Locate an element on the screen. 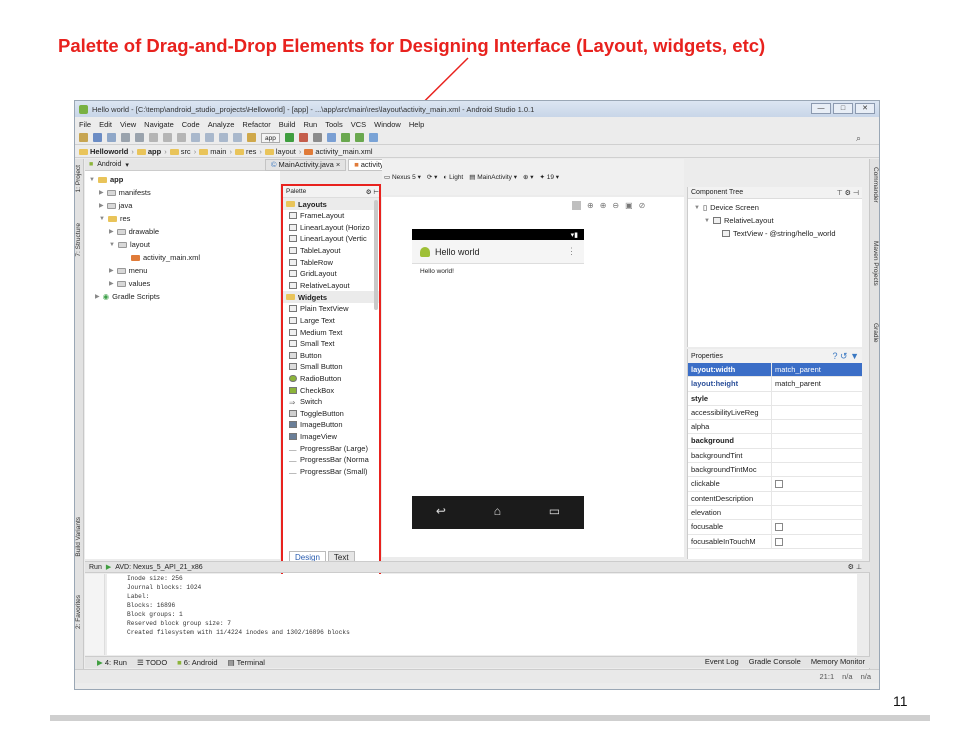 This screenshot has width=980, height=735. menu-help: Help is located at coordinates (416, 124).